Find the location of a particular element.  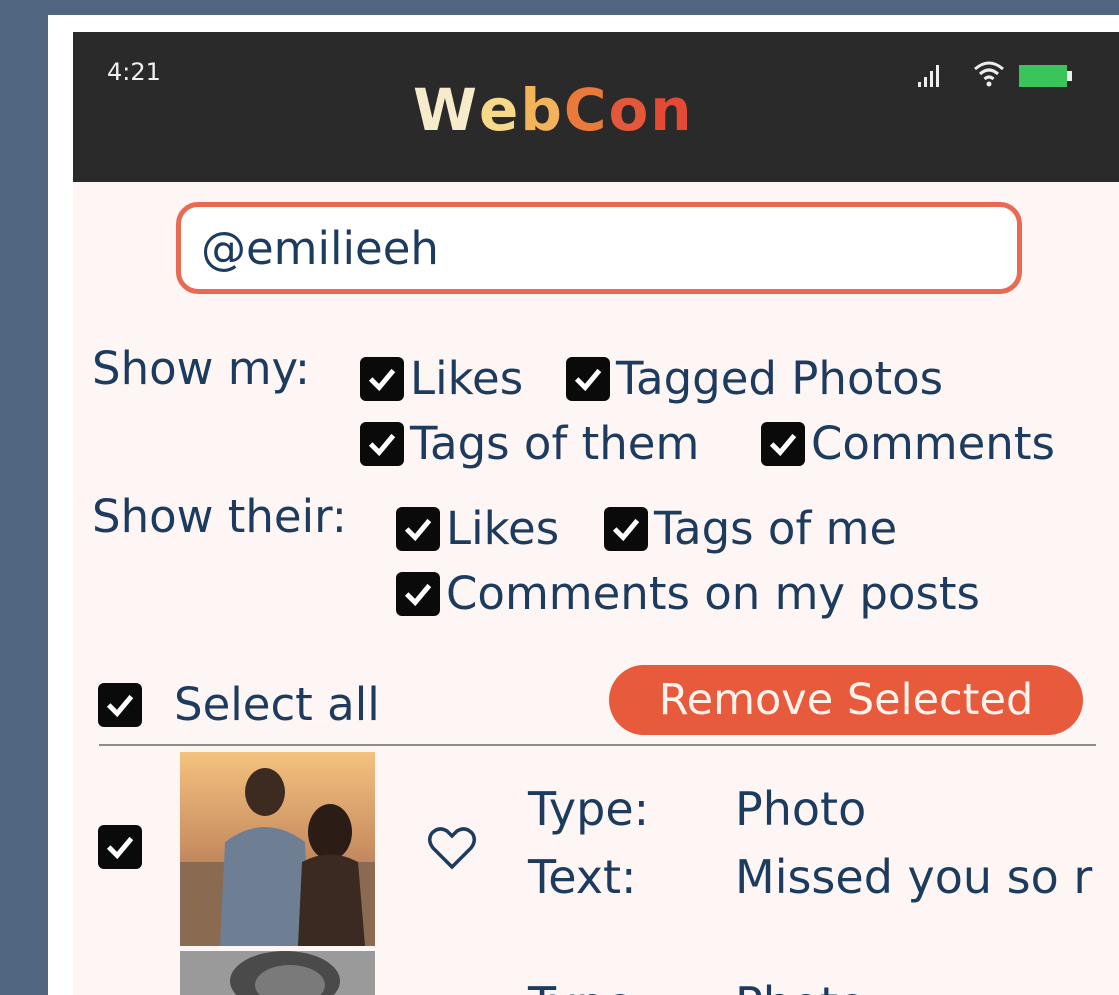

status-bar: 4:21 WebCon is located at coordinates (596, 107).